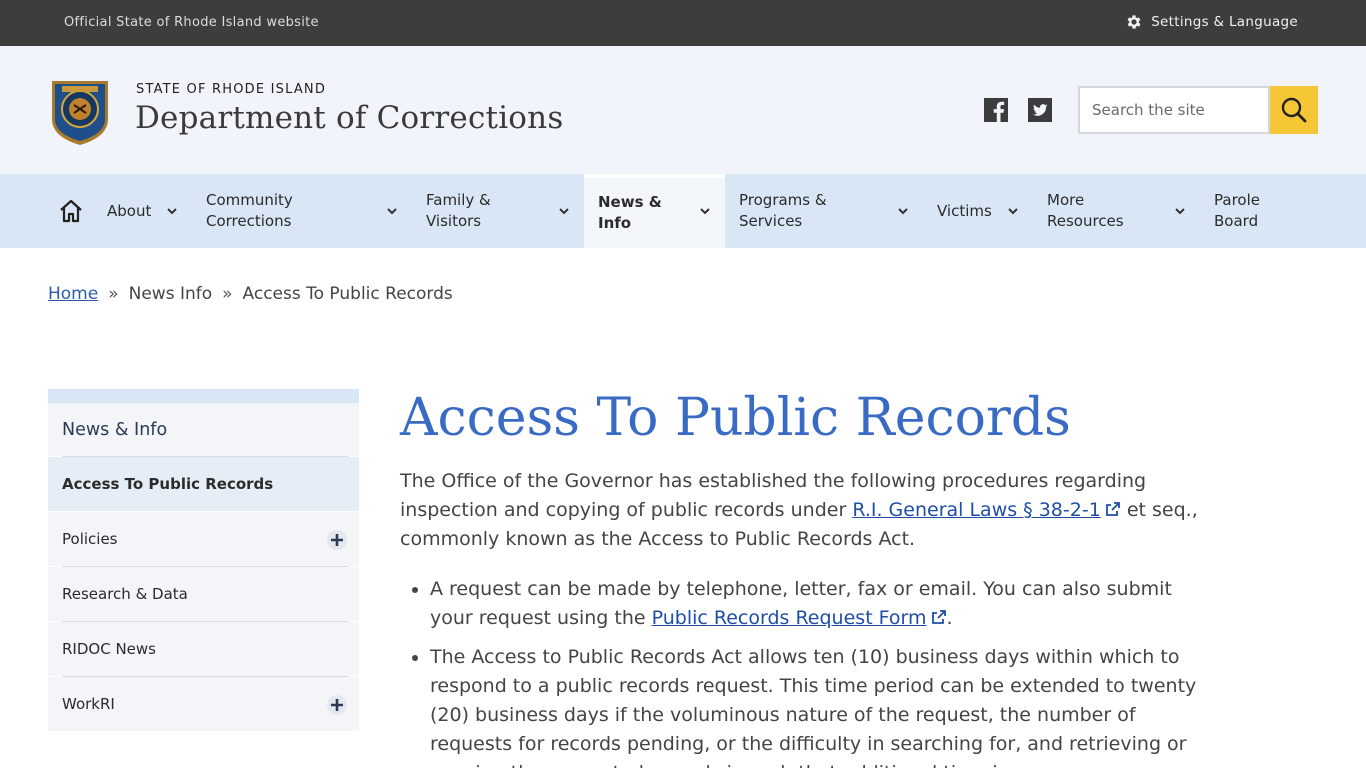 The image size is (1366, 768). What do you see at coordinates (71, 211) in the screenshot?
I see `home-icon` at bounding box center [71, 211].